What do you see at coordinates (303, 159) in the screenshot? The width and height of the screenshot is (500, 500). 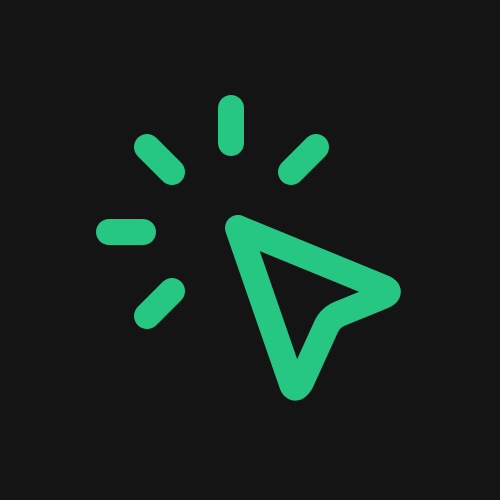 I see `upper-right-ray` at bounding box center [303, 159].